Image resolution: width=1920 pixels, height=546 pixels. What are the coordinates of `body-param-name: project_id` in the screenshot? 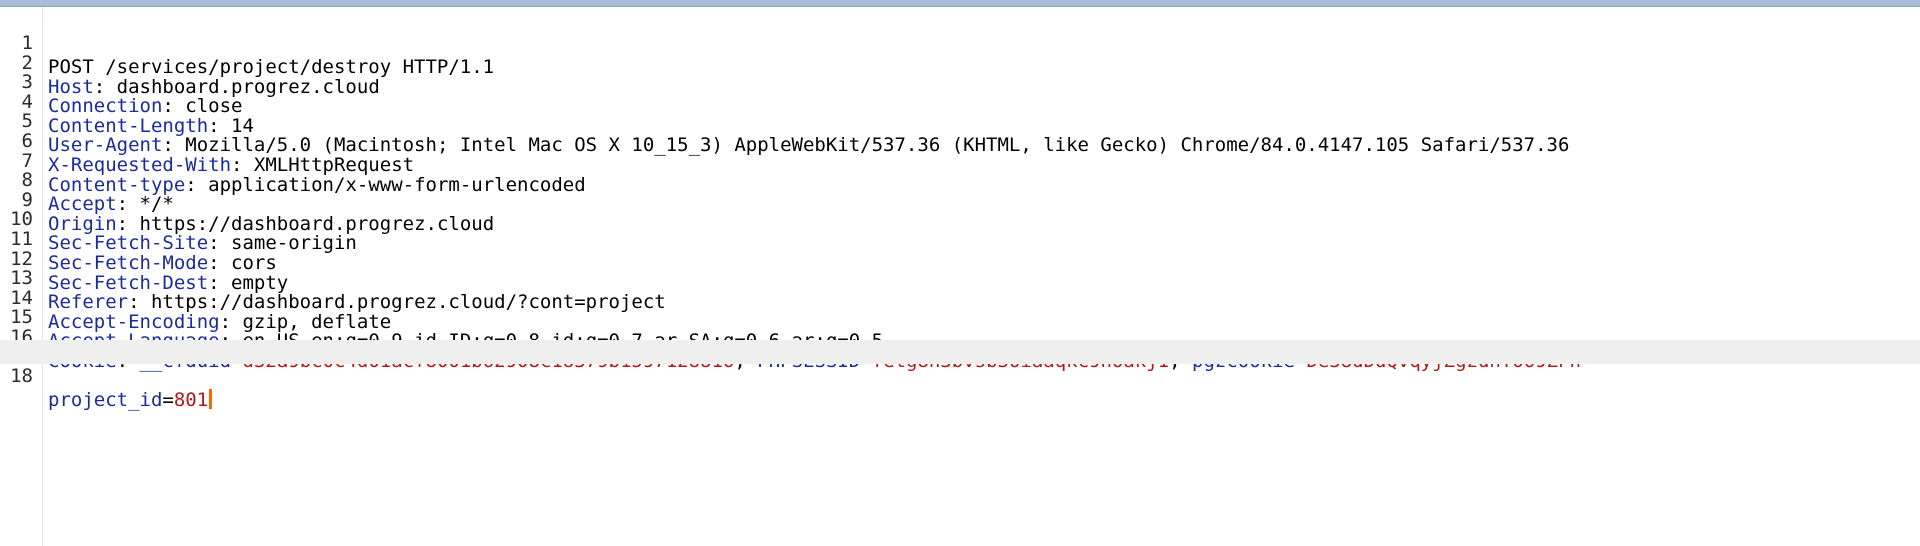 It's located at (105, 400).